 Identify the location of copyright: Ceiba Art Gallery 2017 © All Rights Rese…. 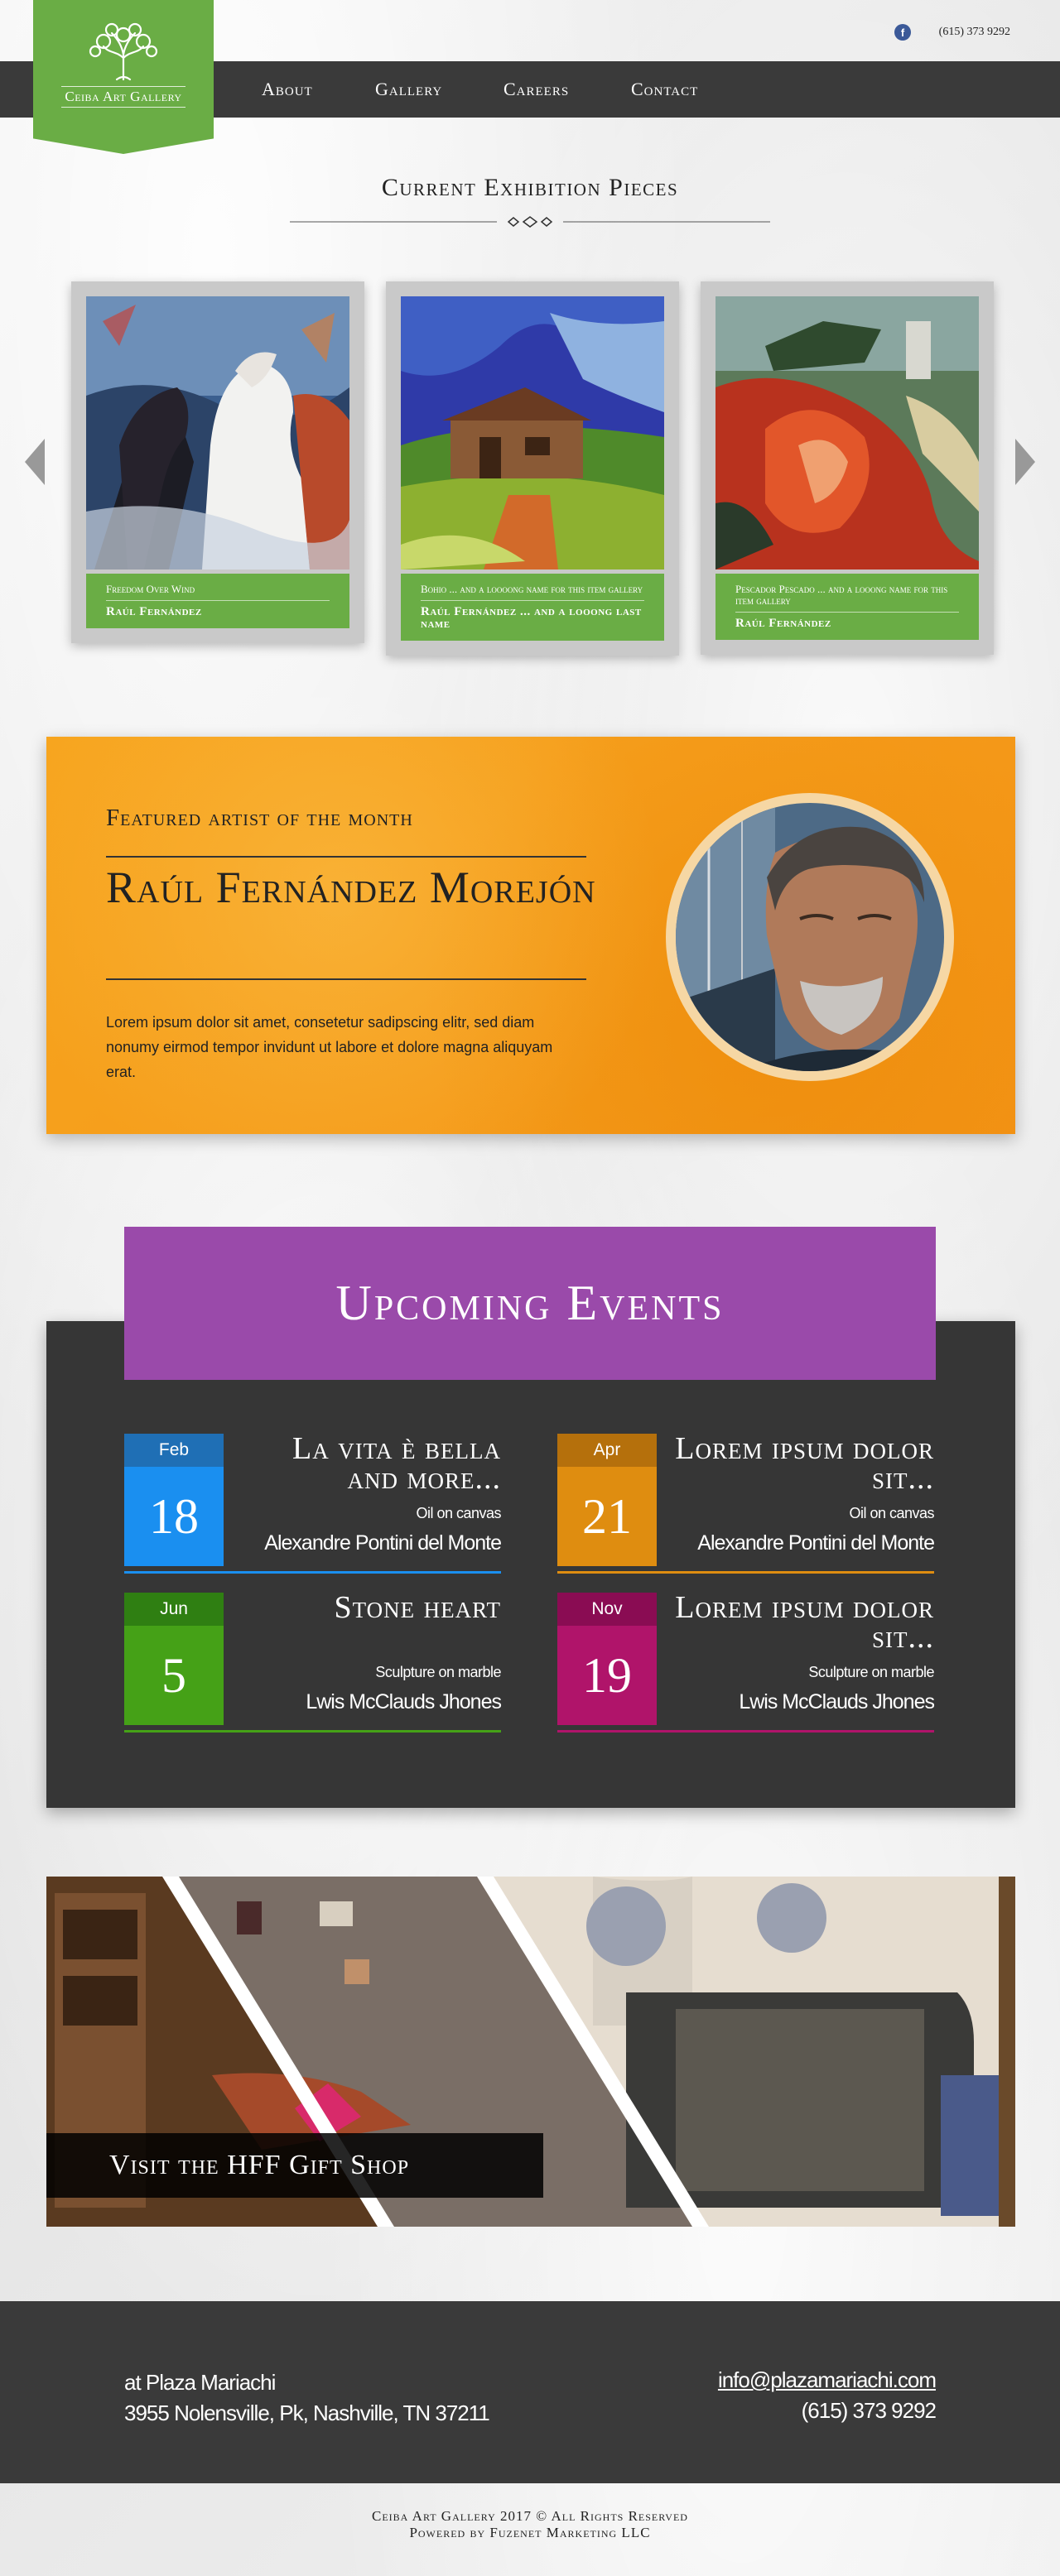
(530, 2516).